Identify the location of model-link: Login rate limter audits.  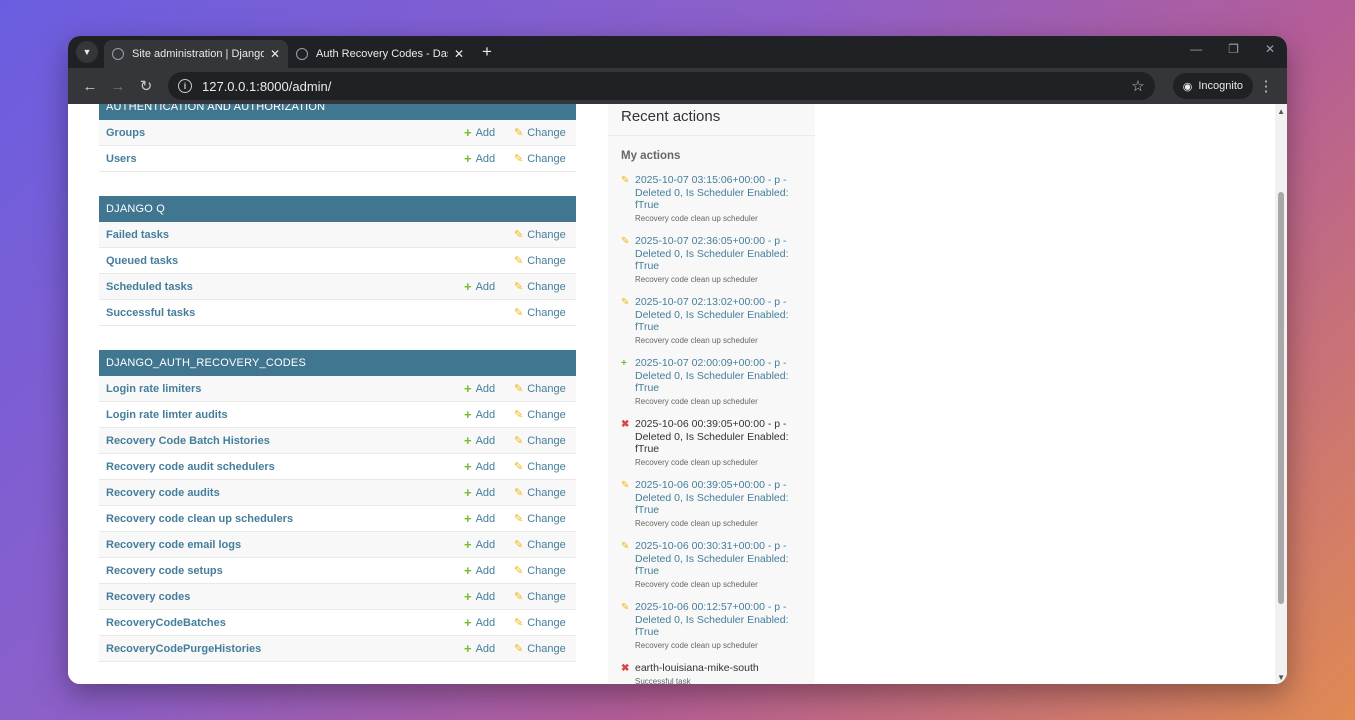
(281, 415).